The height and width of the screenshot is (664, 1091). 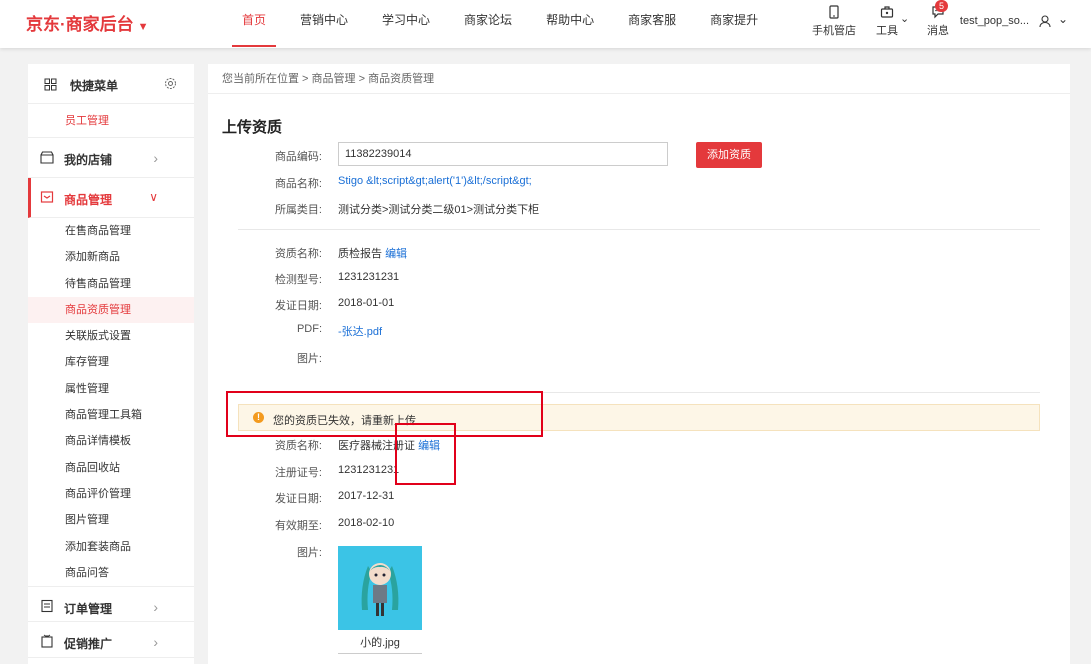 What do you see at coordinates (47, 606) in the screenshot?
I see `order-icon` at bounding box center [47, 606].